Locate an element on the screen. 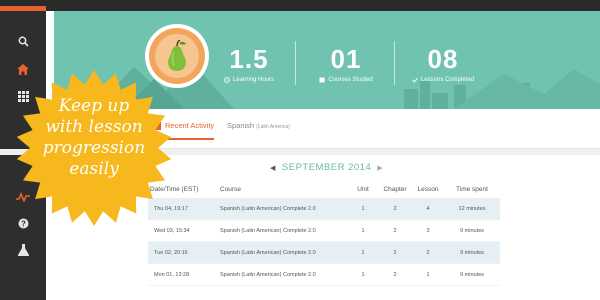 The image size is (600, 300). promo-badge: Keep up with lesson progression easily is located at coordinates (94, 148).